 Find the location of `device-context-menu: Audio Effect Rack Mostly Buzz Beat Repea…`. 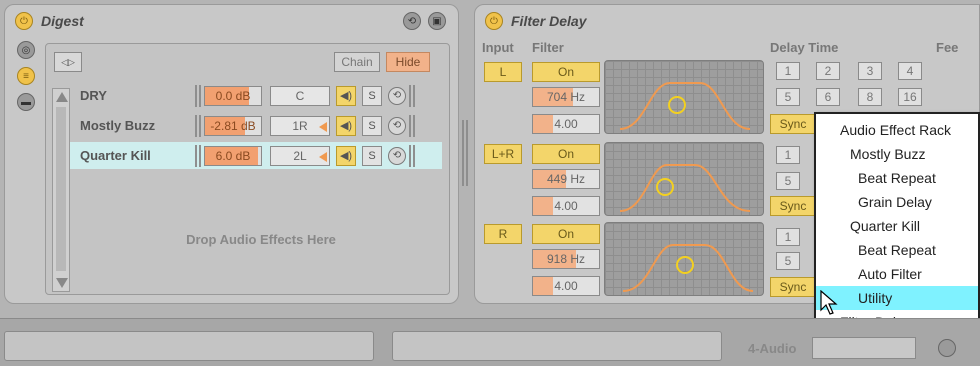

device-context-menu: Audio Effect Rack Mostly Buzz Beat Repea… is located at coordinates (897, 224).